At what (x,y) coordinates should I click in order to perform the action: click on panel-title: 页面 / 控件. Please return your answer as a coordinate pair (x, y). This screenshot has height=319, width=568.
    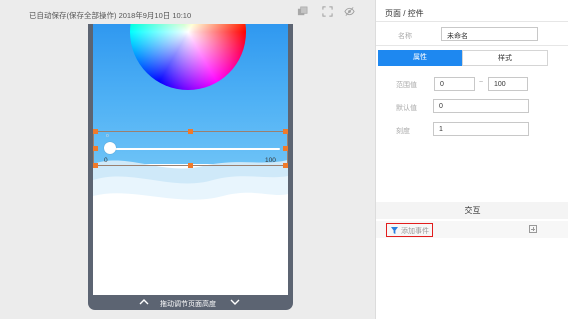
    Looking at the image, I should click on (404, 13).